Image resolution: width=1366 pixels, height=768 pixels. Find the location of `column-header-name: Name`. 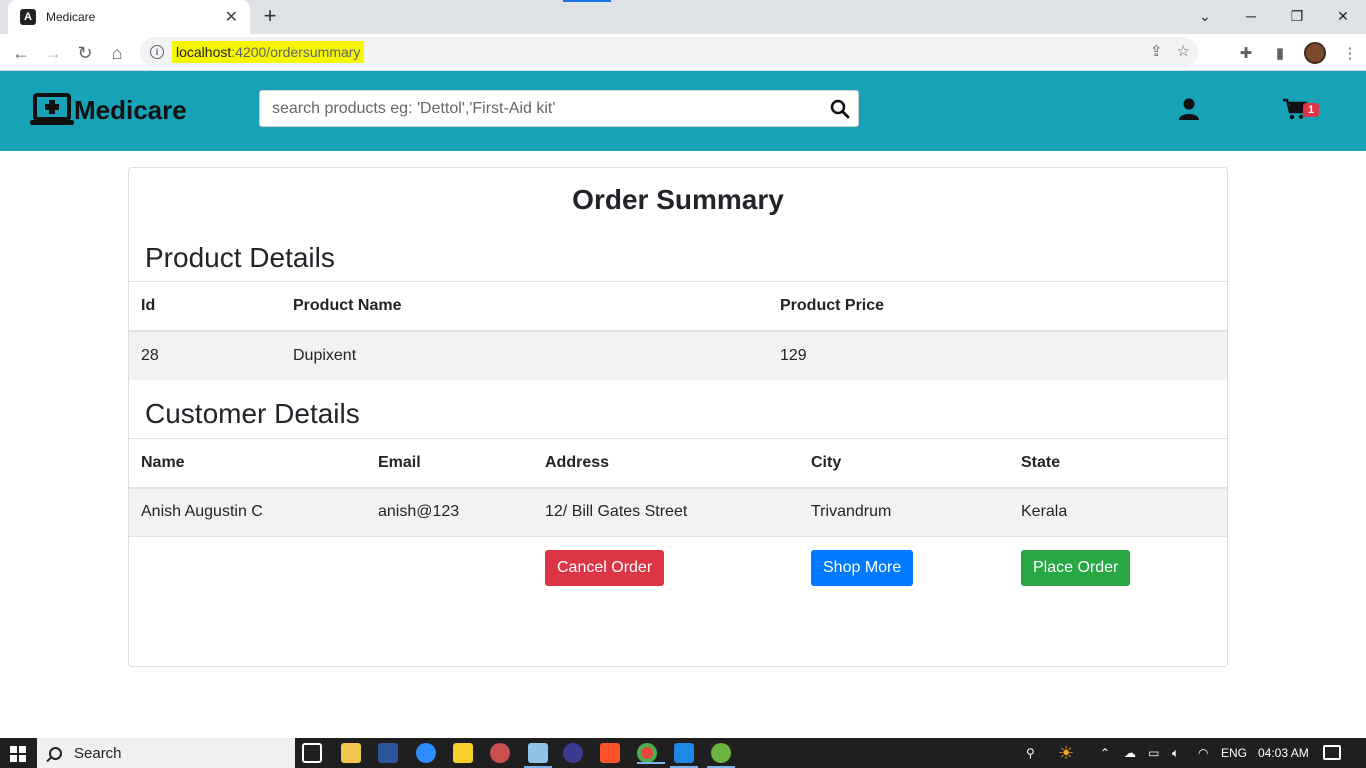

column-header-name: Name is located at coordinates (247, 463).